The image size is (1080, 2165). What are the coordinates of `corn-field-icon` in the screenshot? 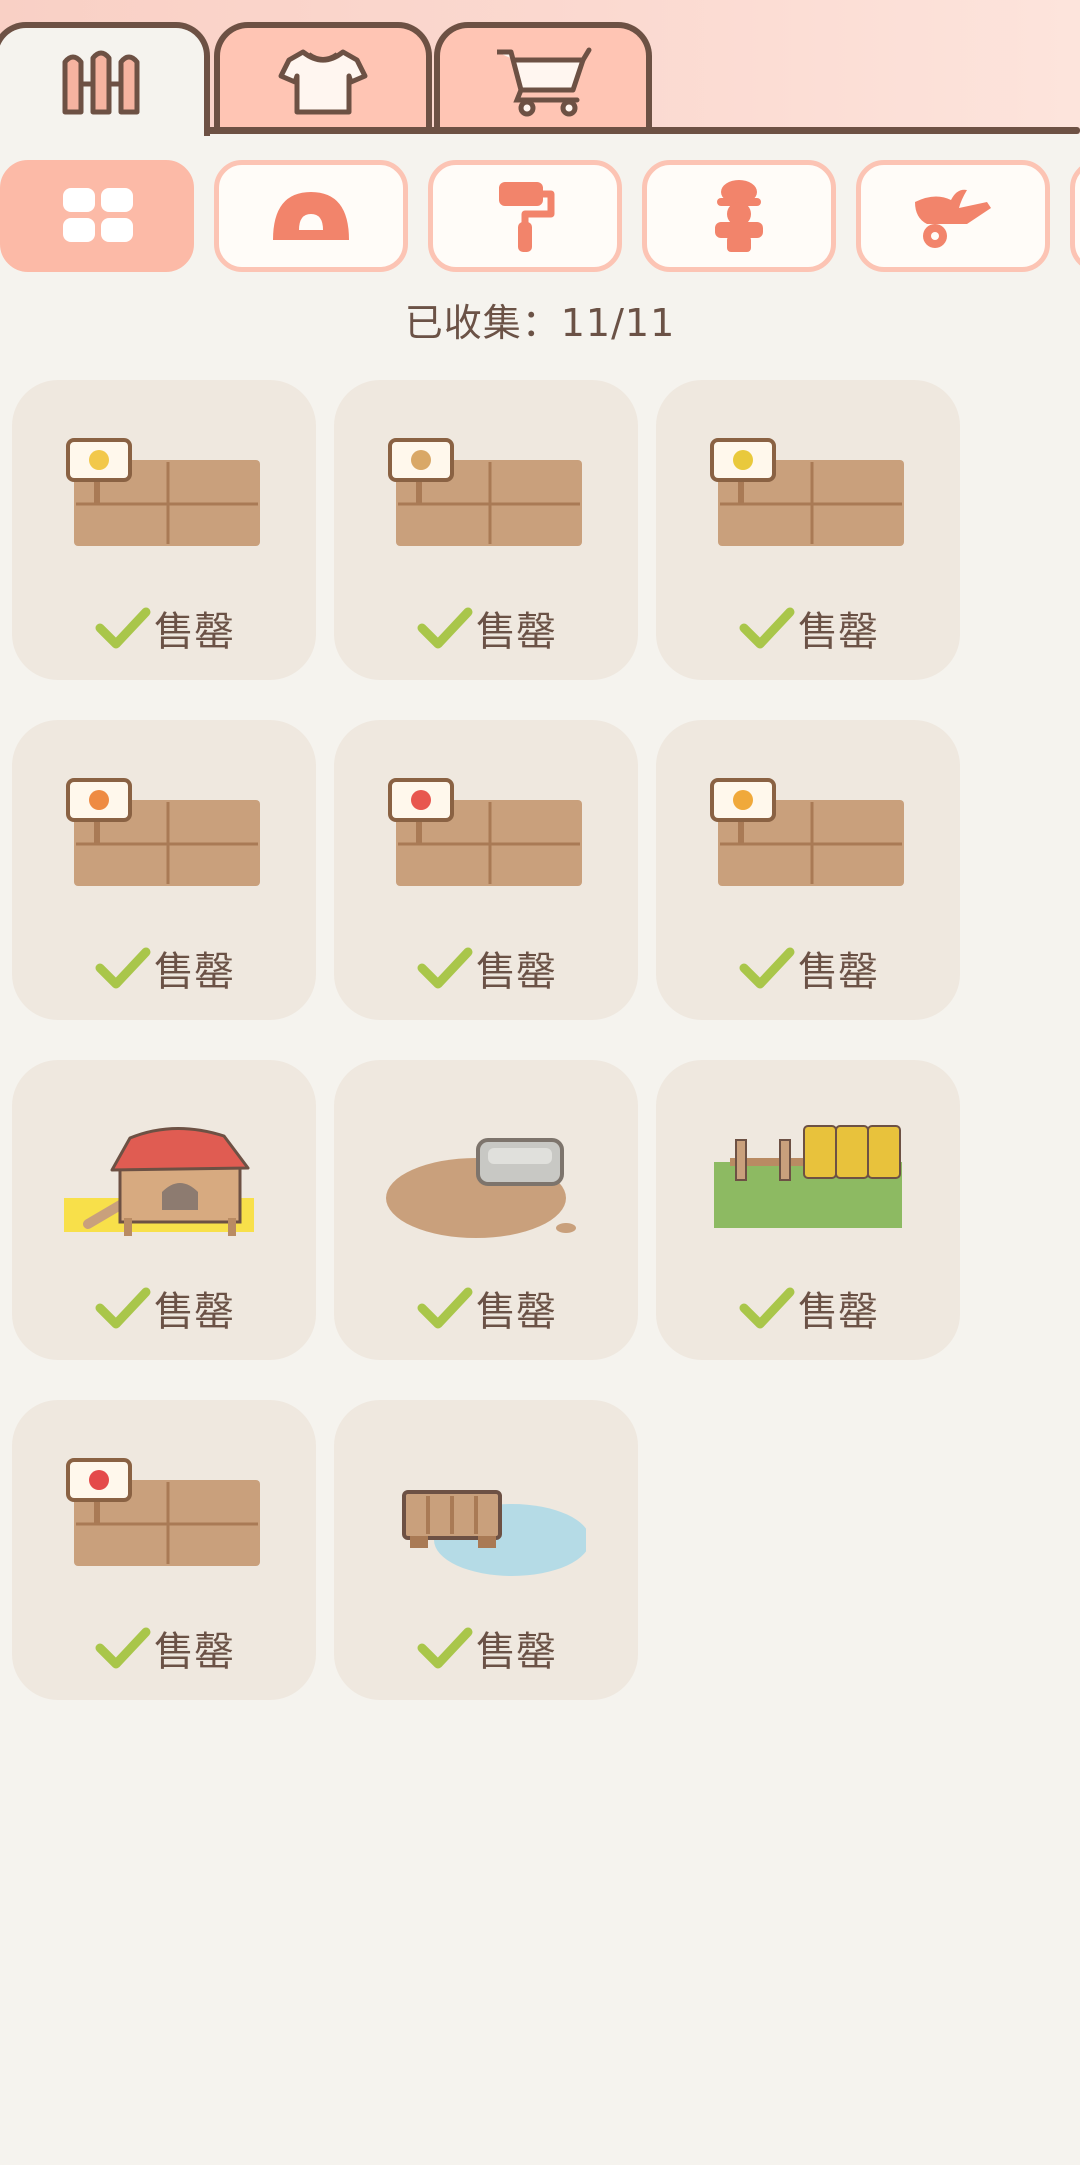 It's located at (807, 492).